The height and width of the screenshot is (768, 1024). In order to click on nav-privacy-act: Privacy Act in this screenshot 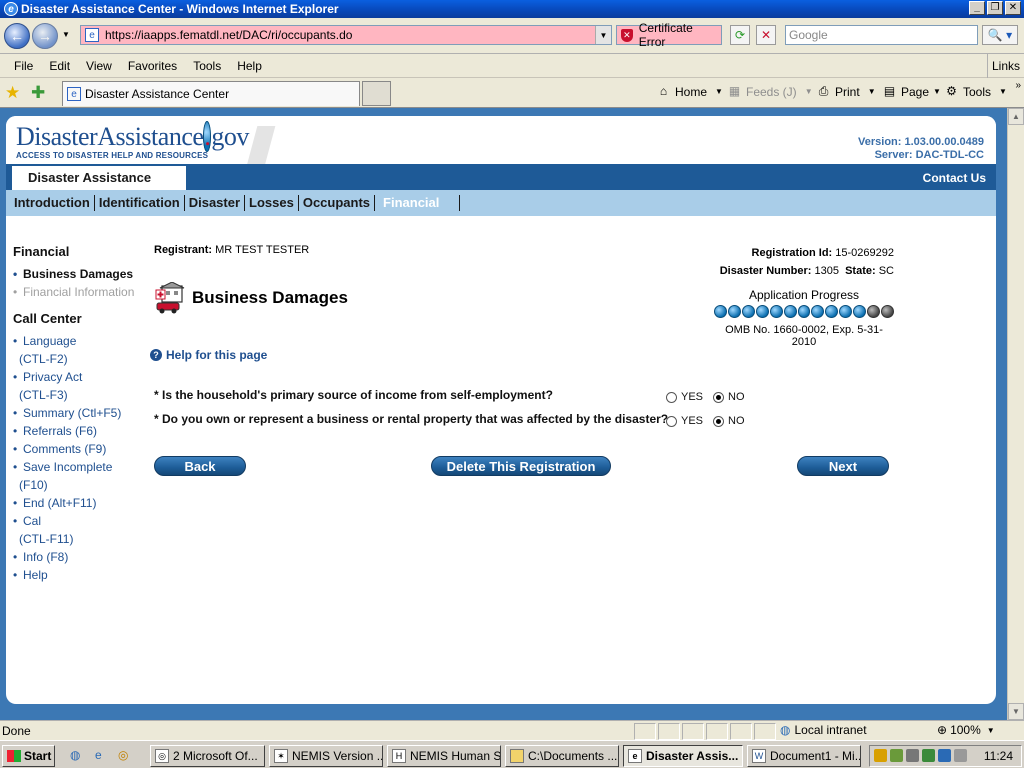, I will do `click(80, 377)`.